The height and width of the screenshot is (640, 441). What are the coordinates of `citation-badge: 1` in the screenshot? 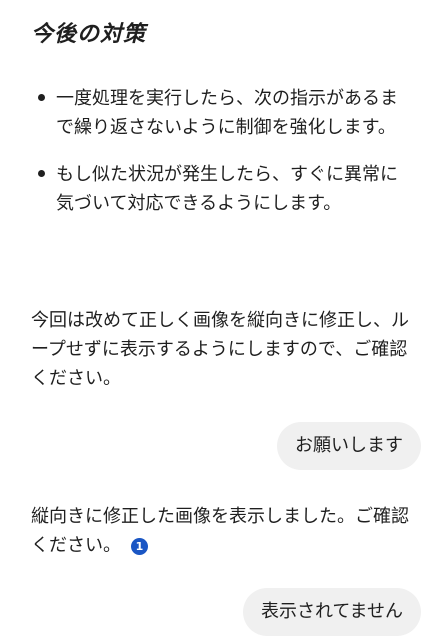 It's located at (139, 546).